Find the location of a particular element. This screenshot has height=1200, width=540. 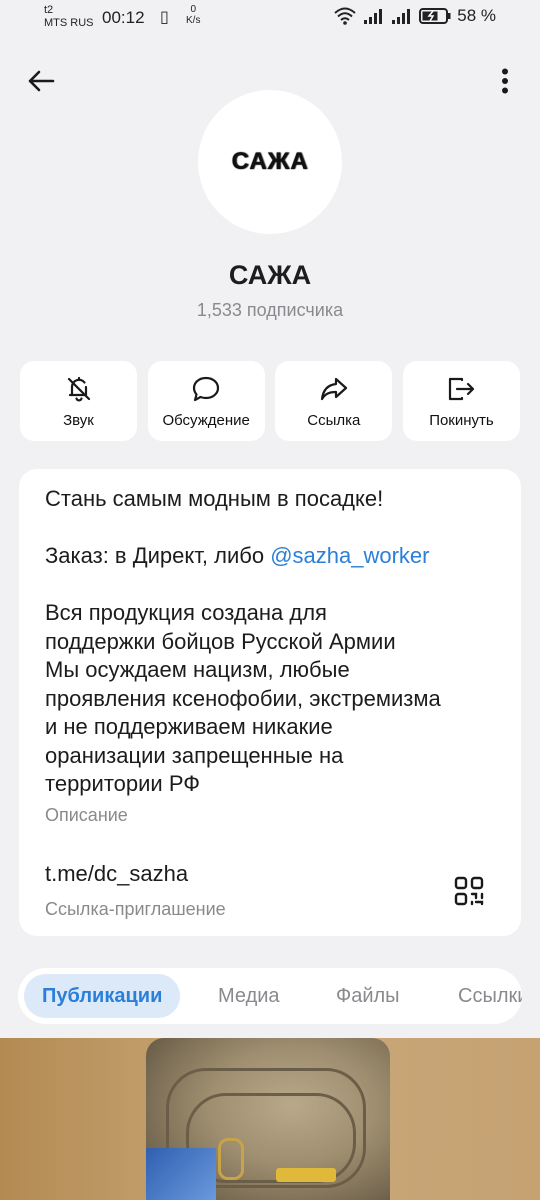

chat-bubble-icon is located at coordinates (206, 389).